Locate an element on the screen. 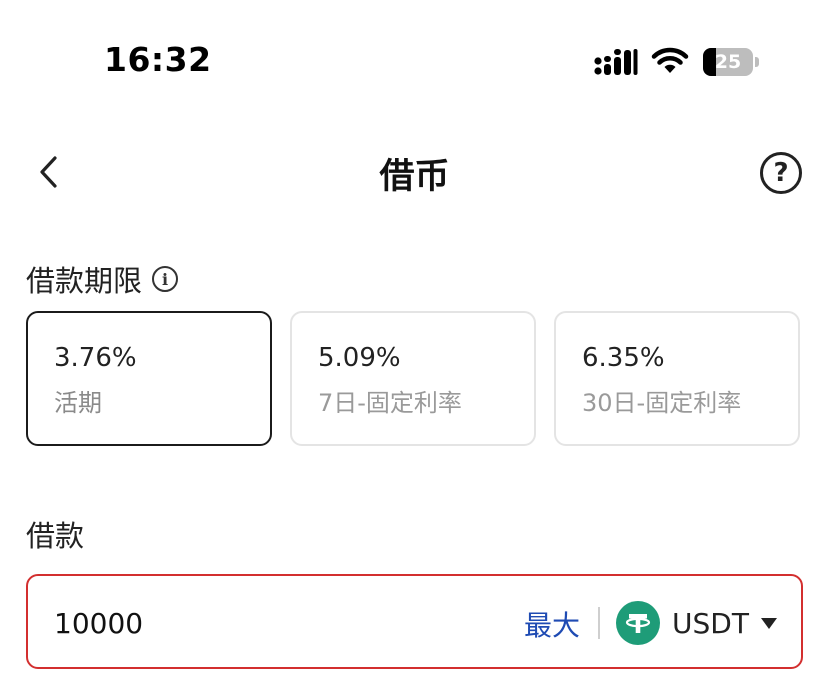 Image resolution: width=829 pixels, height=689 pixels. term-desc: 活期 is located at coordinates (78, 403).